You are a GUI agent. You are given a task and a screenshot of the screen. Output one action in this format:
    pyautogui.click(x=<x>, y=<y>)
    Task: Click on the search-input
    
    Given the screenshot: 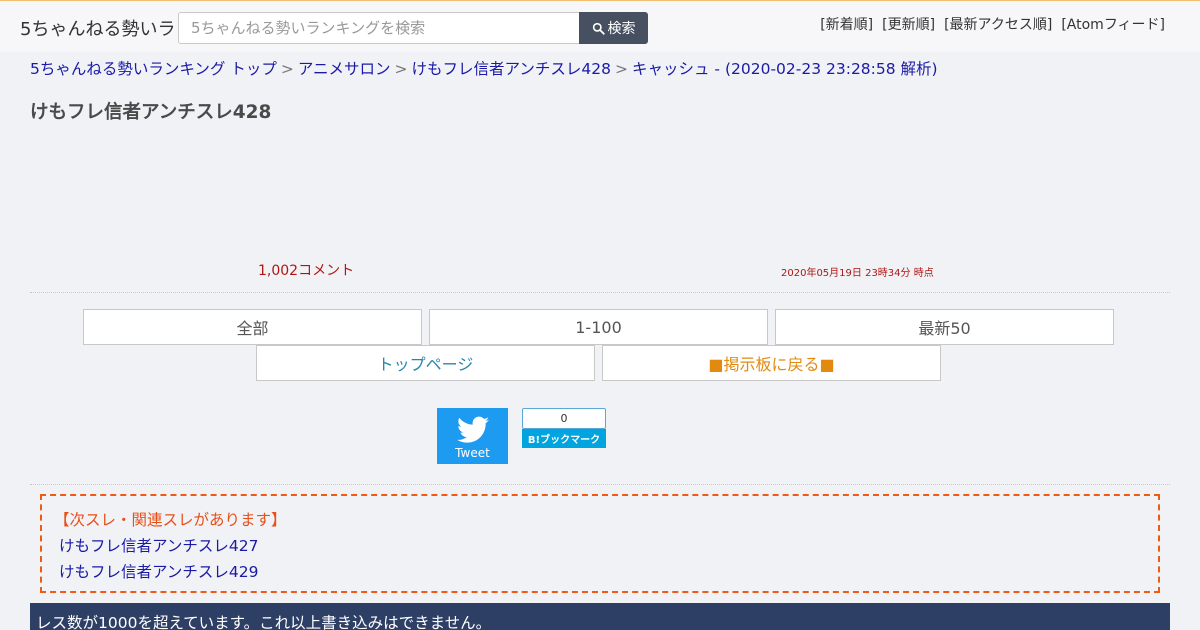 What is the action you would take?
    pyautogui.click(x=379, y=28)
    